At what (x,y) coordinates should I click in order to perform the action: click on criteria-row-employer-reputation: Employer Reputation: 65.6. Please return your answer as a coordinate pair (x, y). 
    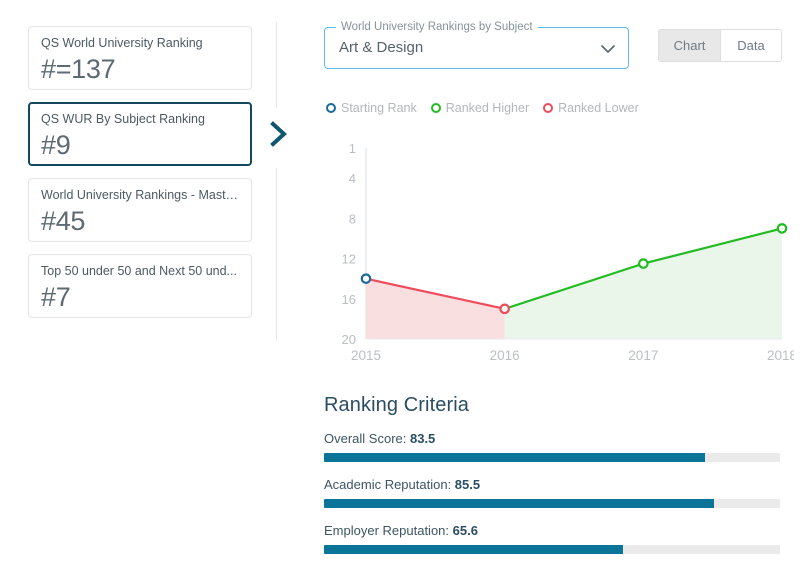
    Looking at the image, I should click on (553, 538).